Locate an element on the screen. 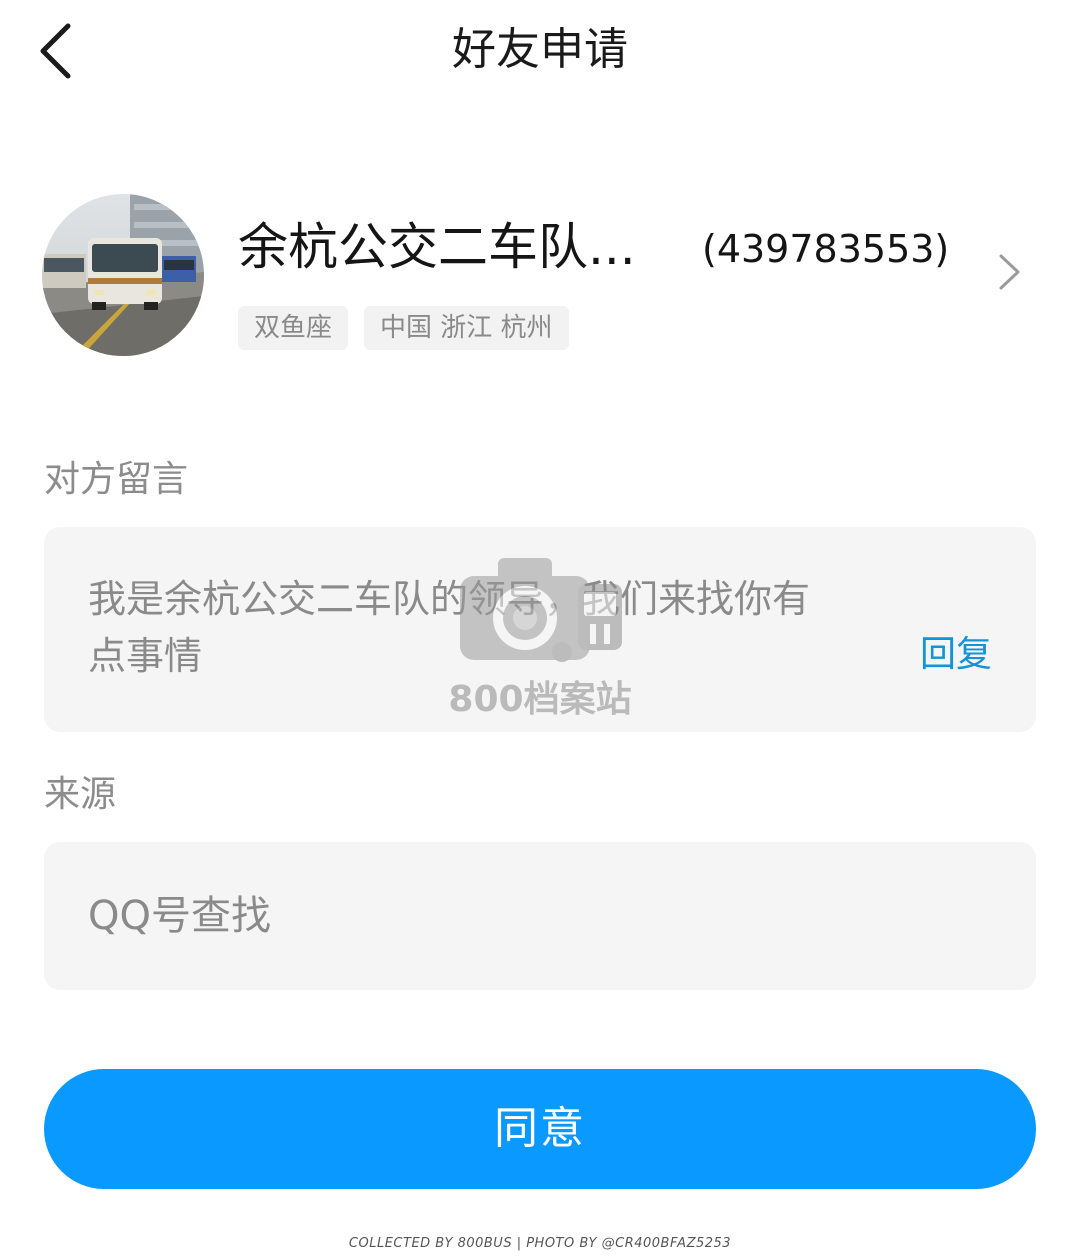  source-card: QQ号查找 is located at coordinates (540, 916).